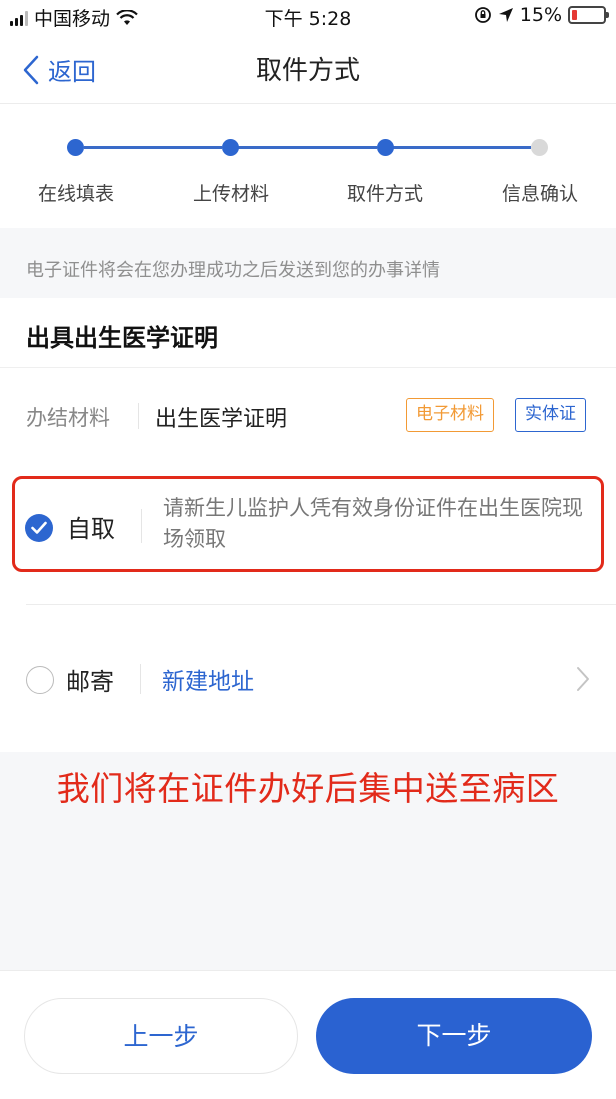  Describe the element at coordinates (141, 526) in the screenshot. I see `self-pickup-divider` at that location.